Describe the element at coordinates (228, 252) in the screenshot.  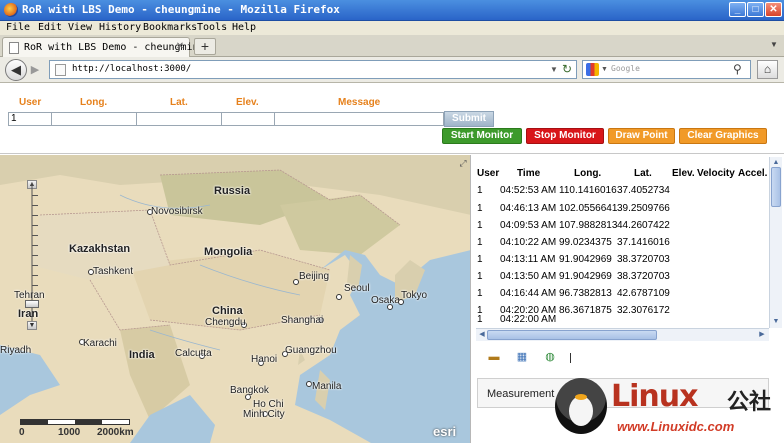
I see `map-label-mongolia: Mongolia` at that location.